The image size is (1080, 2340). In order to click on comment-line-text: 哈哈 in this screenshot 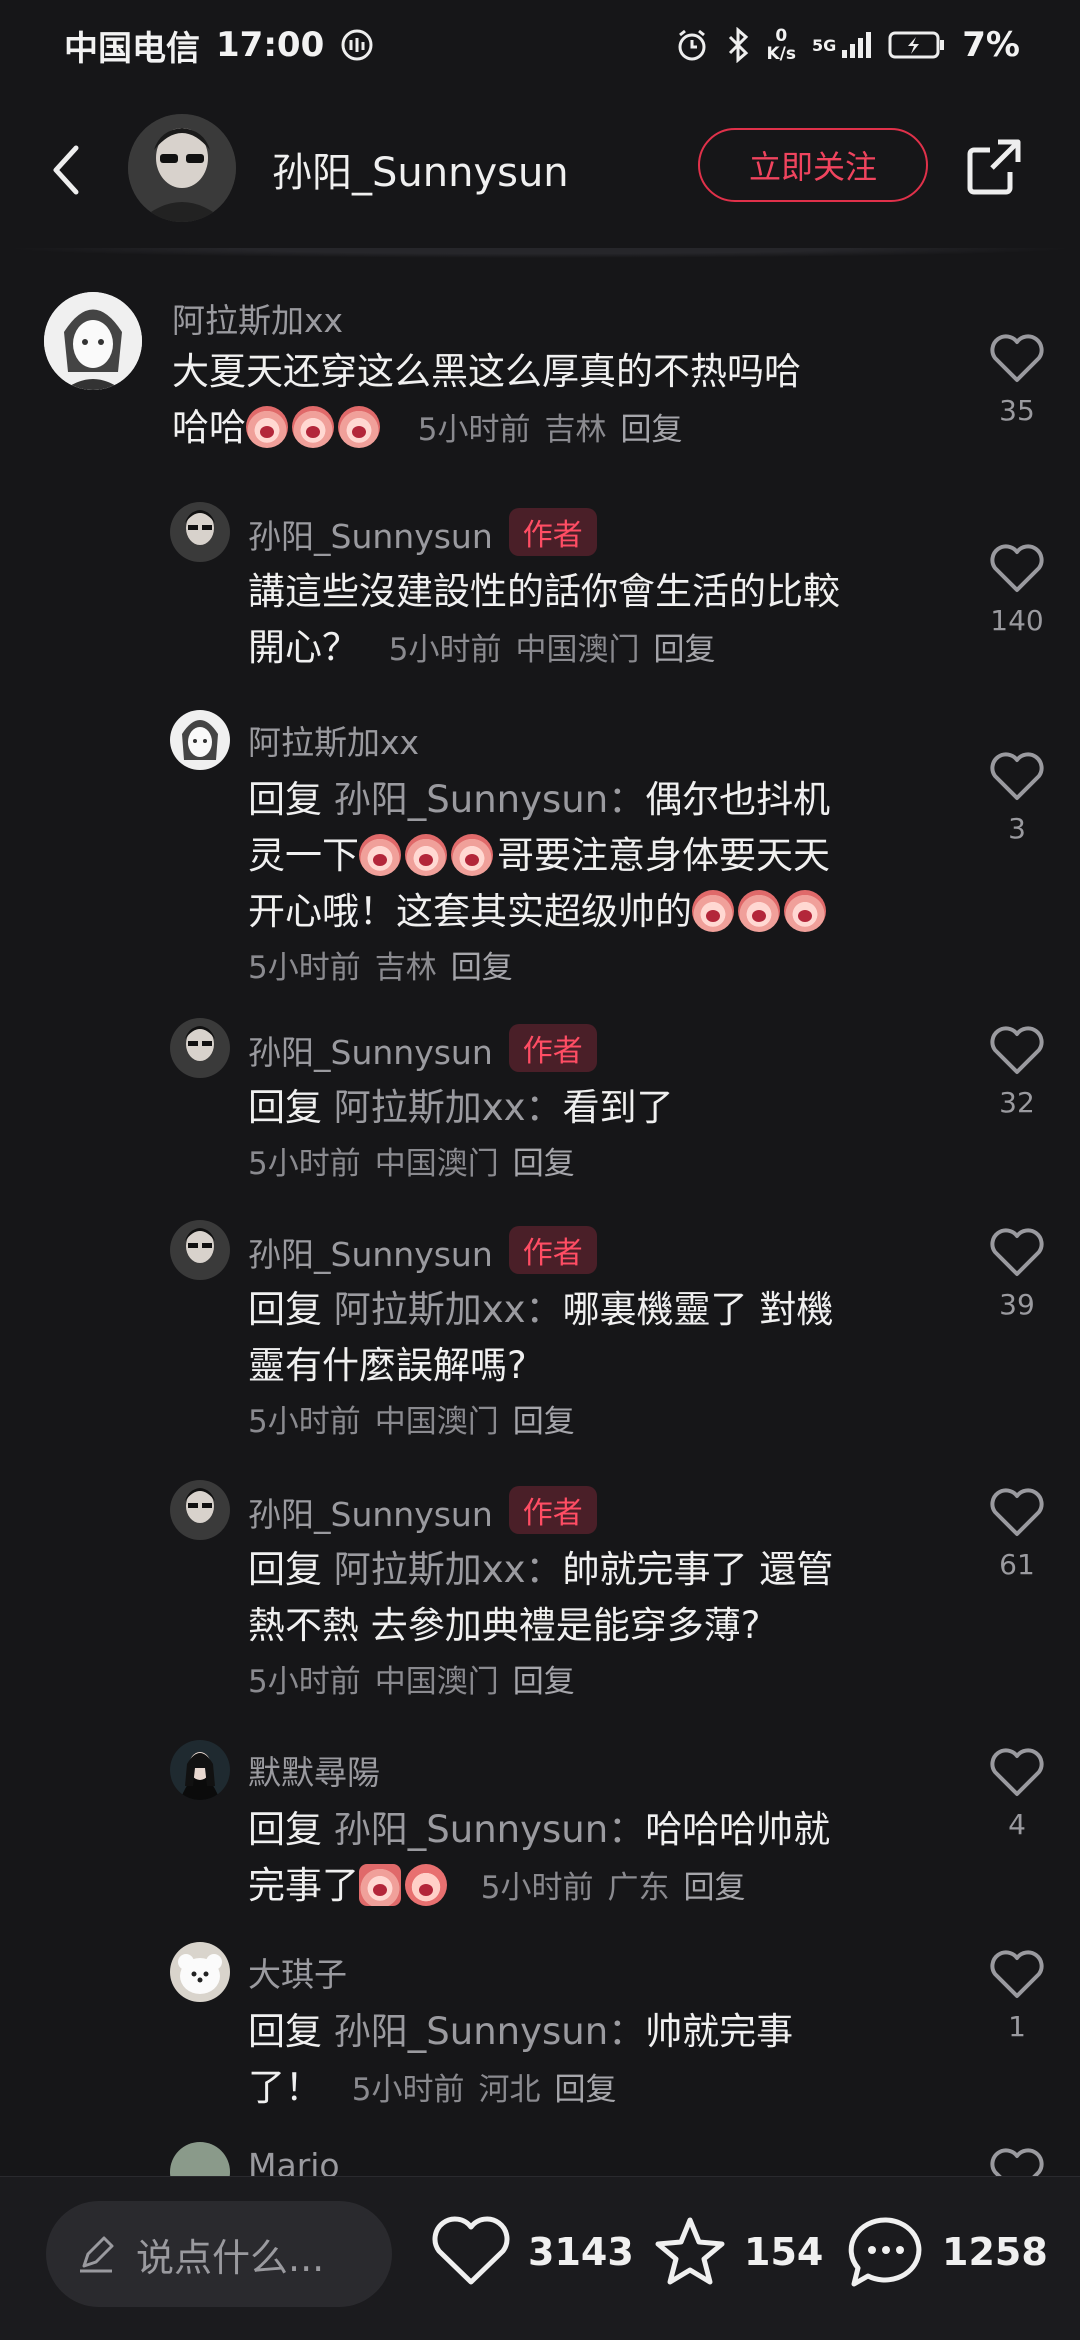, I will do `click(209, 427)`.